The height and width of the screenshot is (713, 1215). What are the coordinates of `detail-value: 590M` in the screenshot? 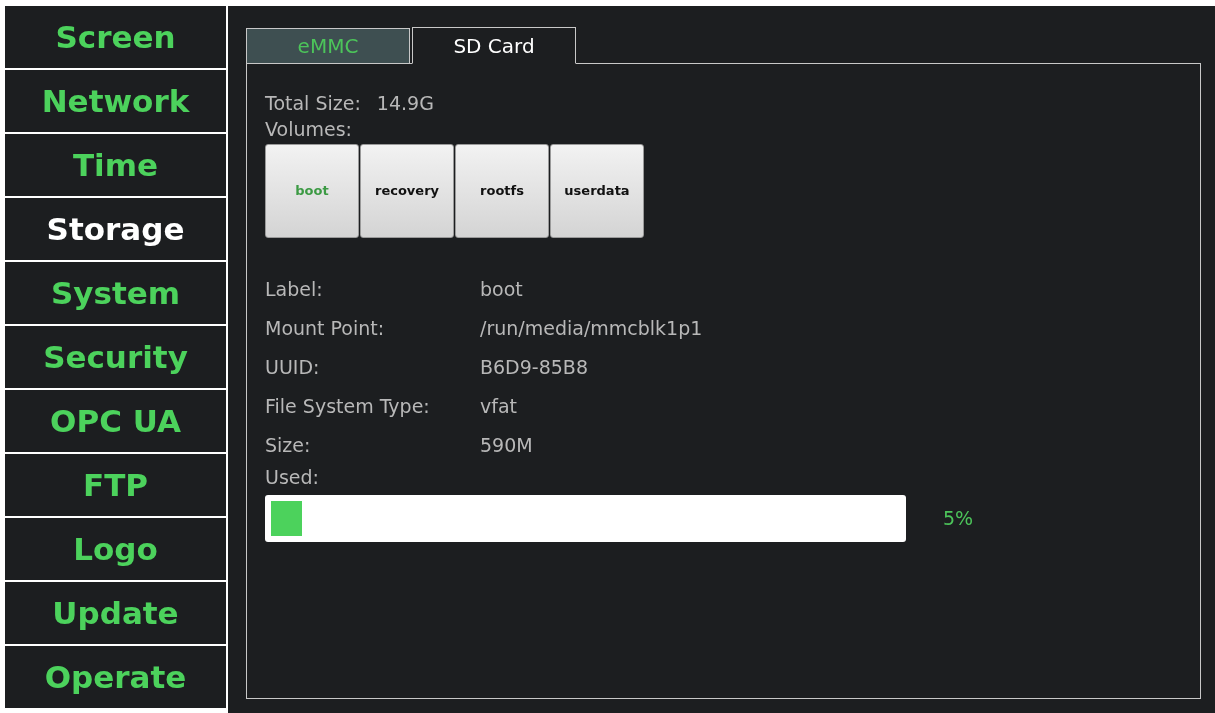 It's located at (506, 446).